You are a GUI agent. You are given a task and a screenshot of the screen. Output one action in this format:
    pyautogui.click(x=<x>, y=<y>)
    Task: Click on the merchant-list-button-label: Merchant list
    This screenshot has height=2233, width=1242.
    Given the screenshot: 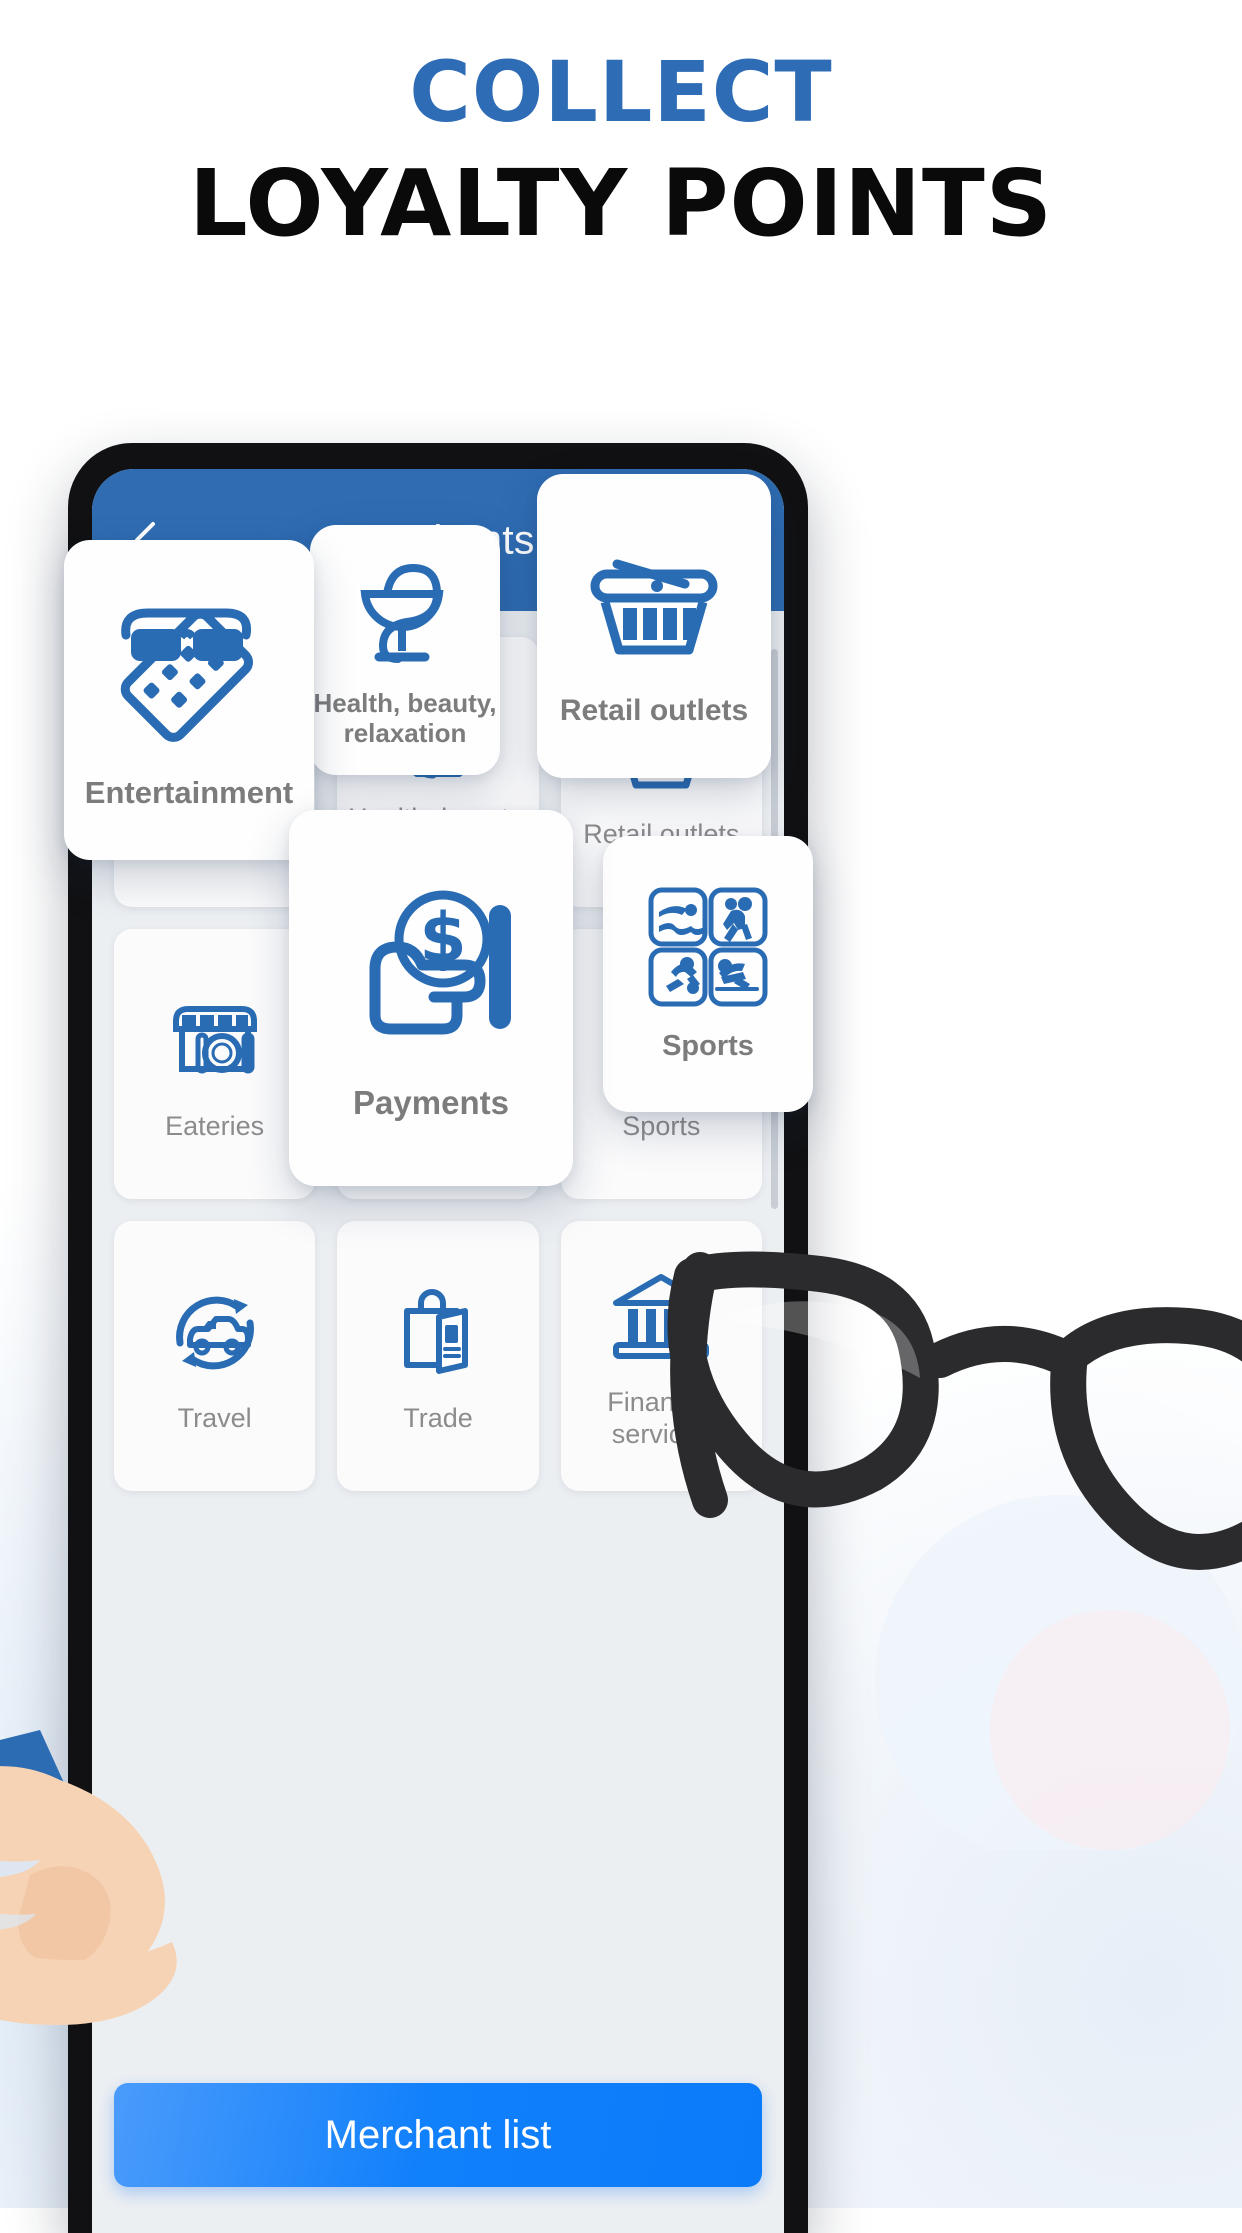 What is the action you would take?
    pyautogui.click(x=438, y=2134)
    